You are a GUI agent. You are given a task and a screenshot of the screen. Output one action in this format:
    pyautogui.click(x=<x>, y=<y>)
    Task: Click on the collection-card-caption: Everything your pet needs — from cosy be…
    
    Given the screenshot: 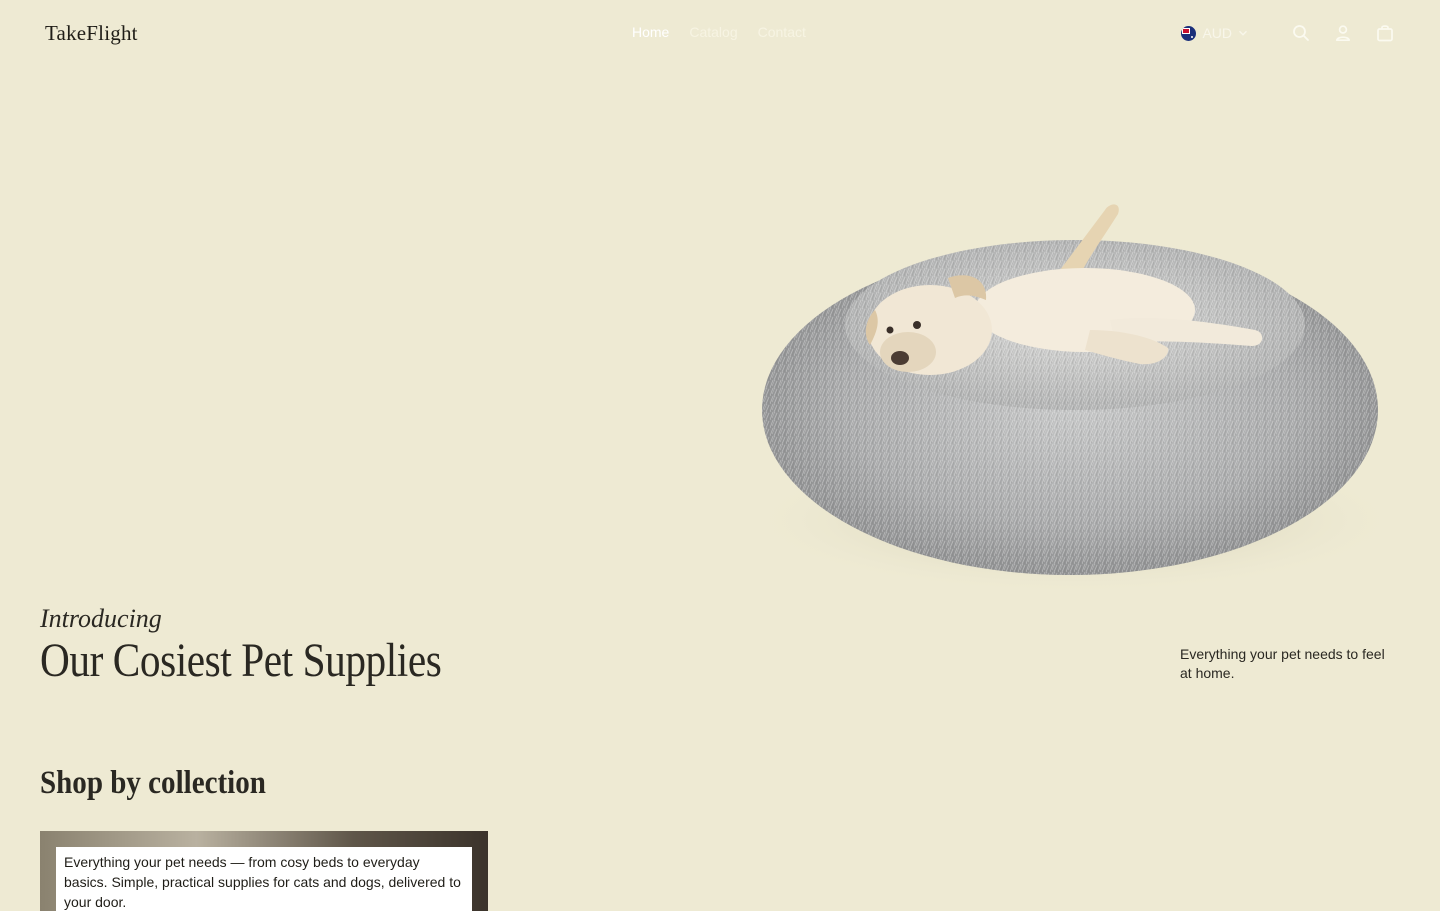 What is the action you would take?
    pyautogui.click(x=264, y=879)
    